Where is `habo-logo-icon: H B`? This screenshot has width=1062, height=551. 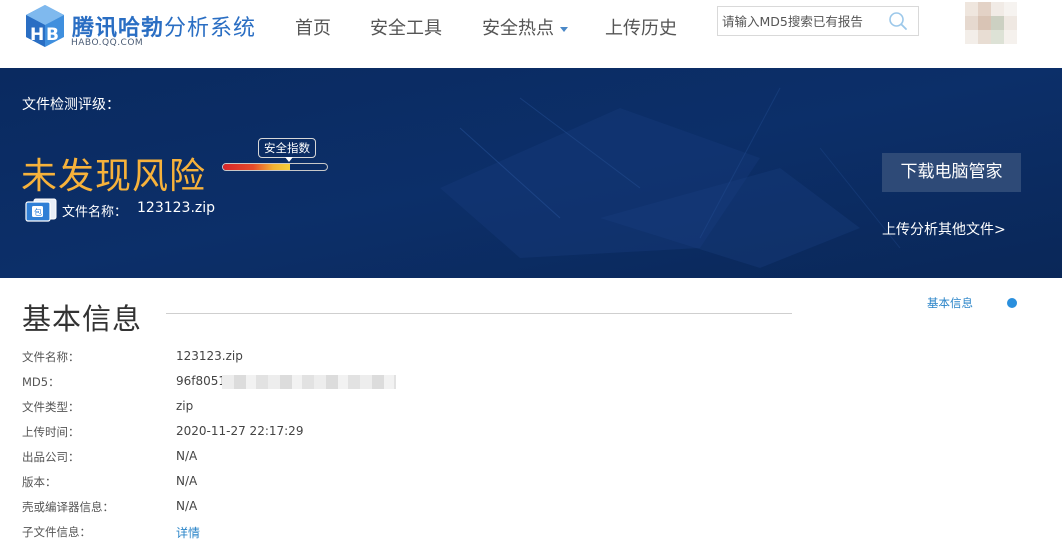 habo-logo-icon: H B is located at coordinates (45, 26).